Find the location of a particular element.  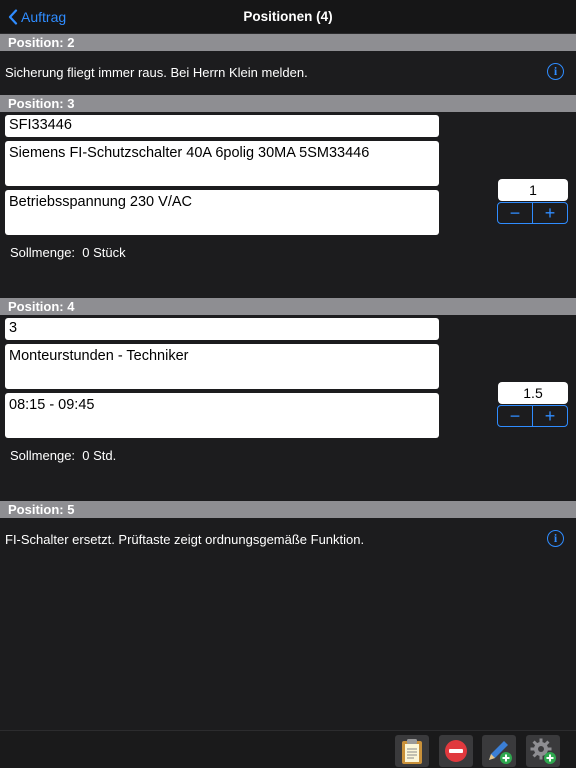

edit-add-button is located at coordinates (499, 751).